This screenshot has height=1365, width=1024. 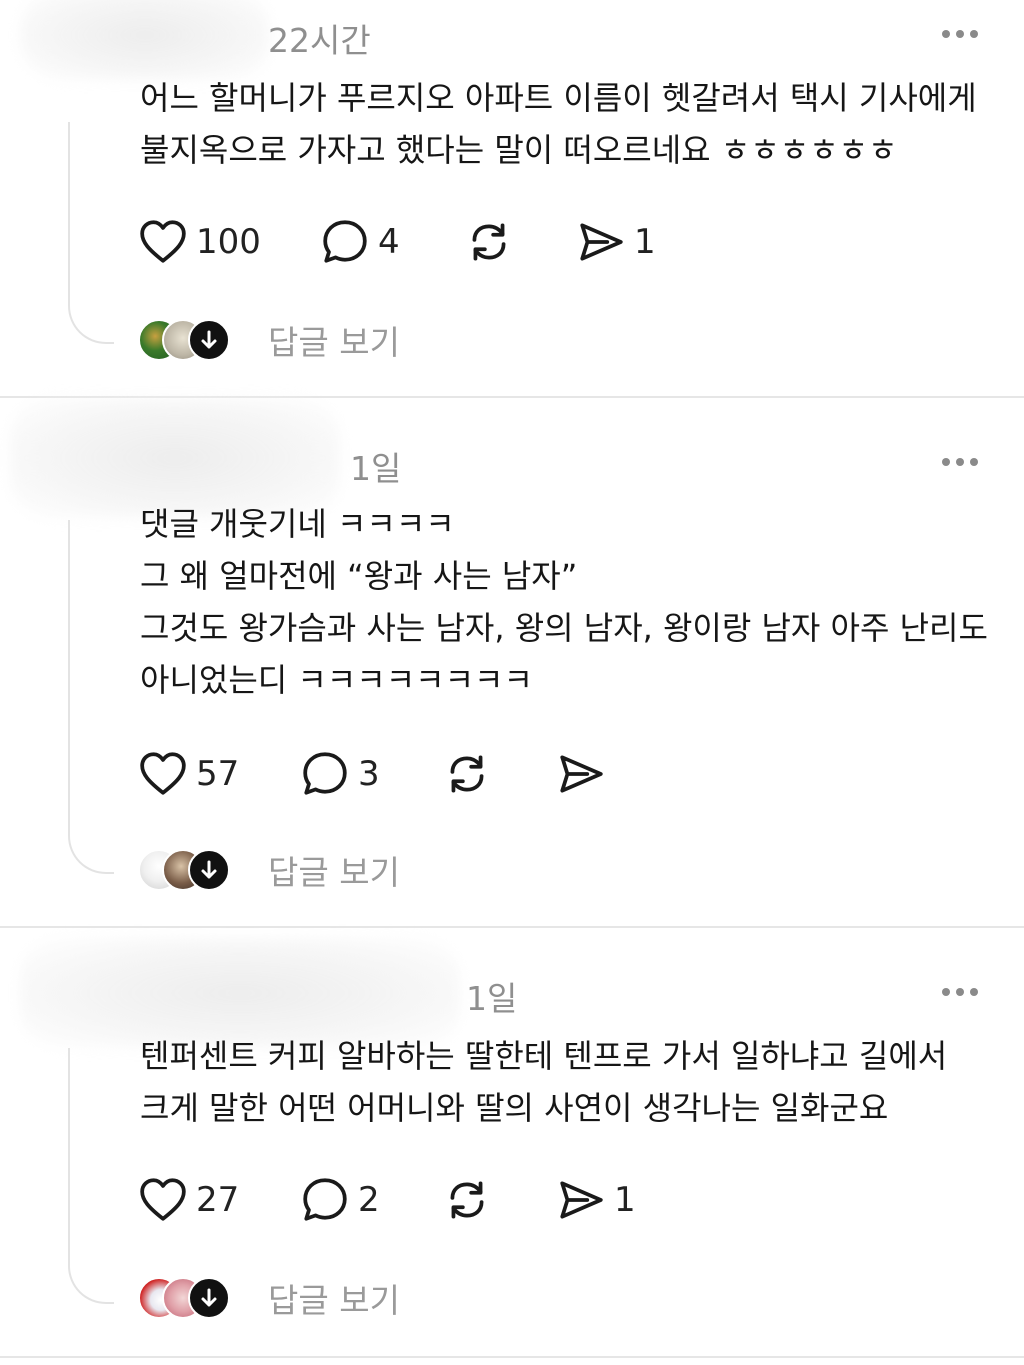 I want to click on like-count: 100, so click(x=228, y=242).